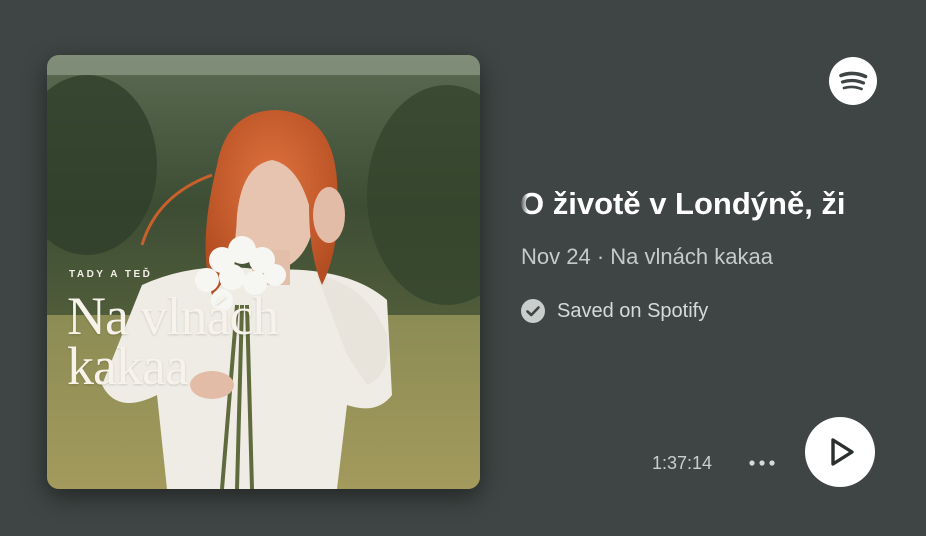 The width and height of the screenshot is (926, 536). Describe the element at coordinates (556, 256) in the screenshot. I see `episode-date: Nov 24` at that location.